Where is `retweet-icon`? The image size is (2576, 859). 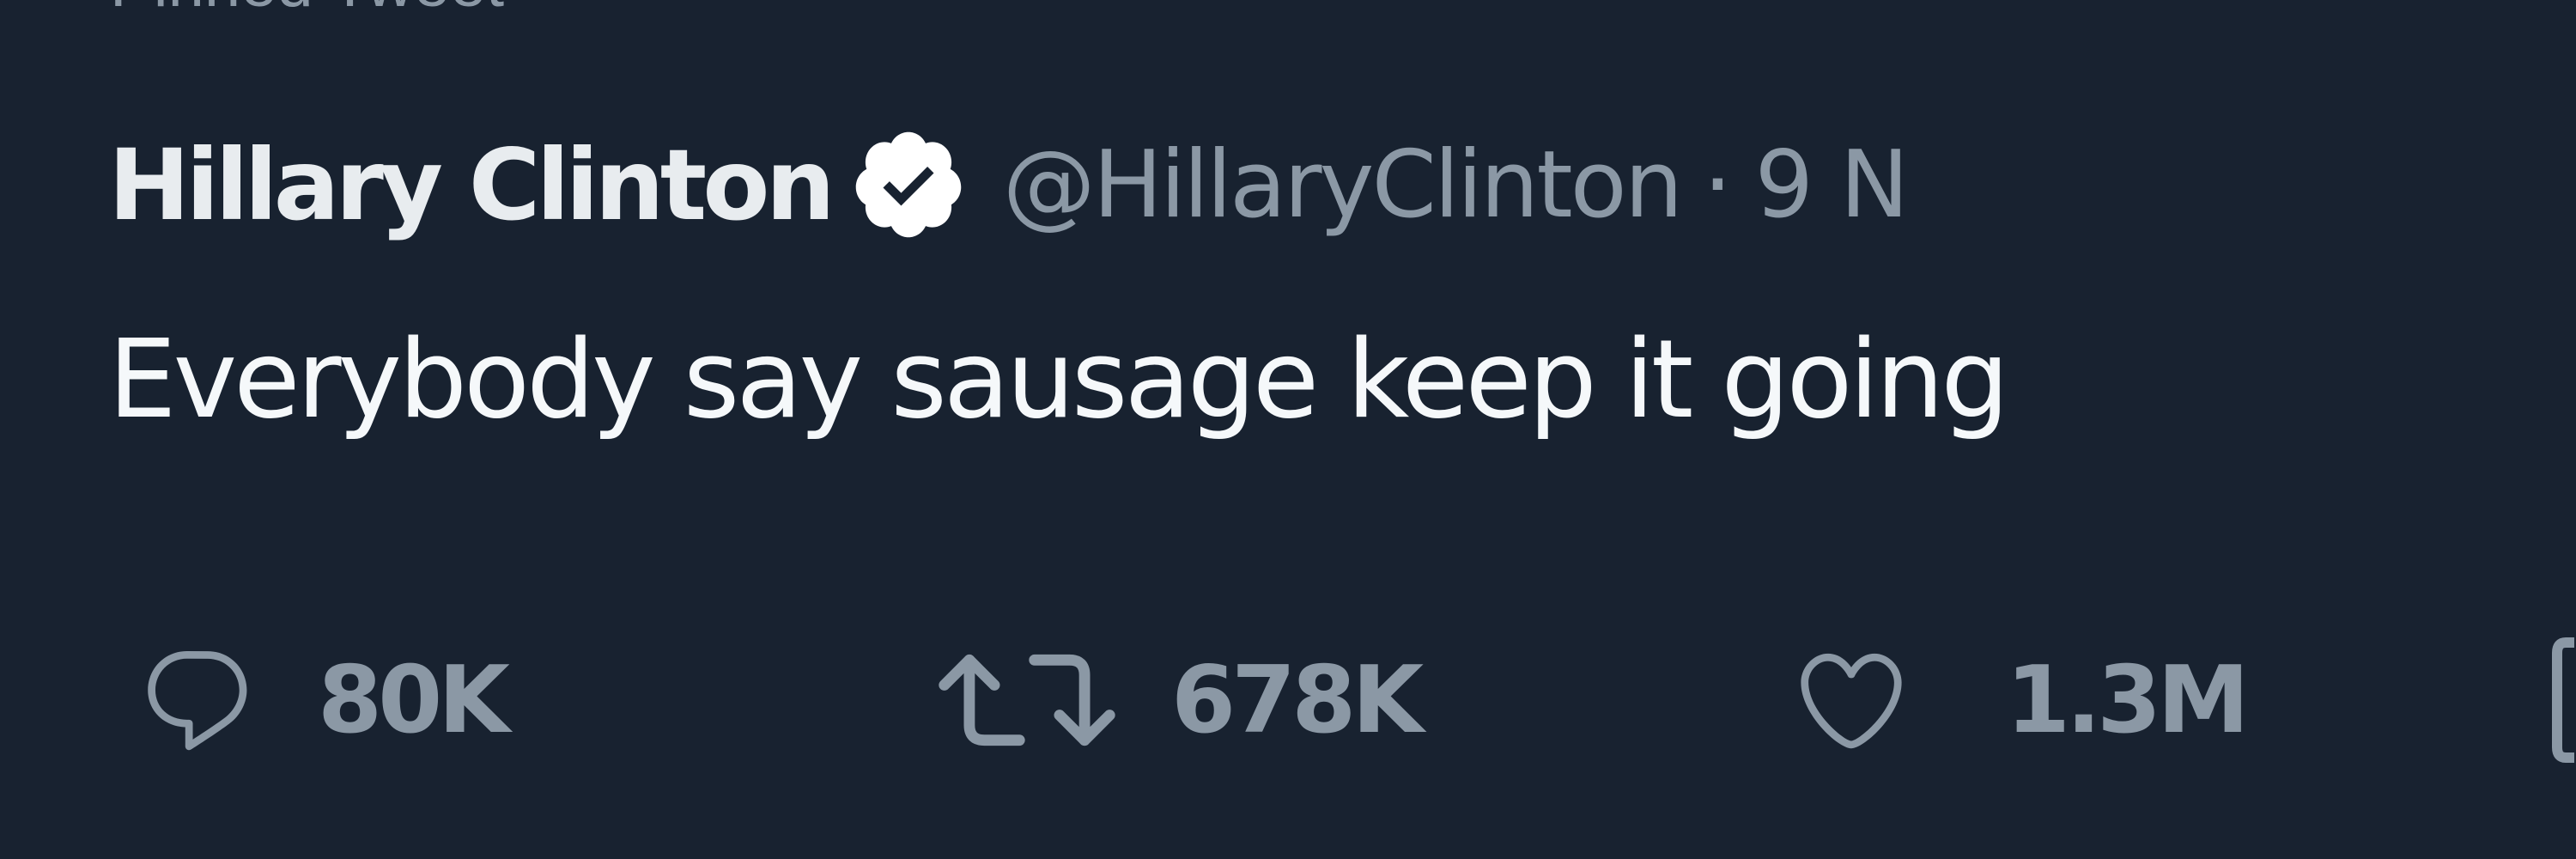
retweet-icon is located at coordinates (1027, 700).